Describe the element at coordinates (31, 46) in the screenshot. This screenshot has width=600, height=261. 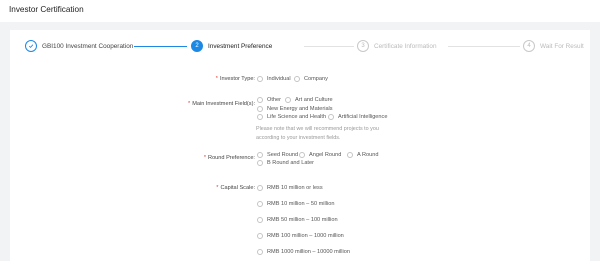
I see `check-icon` at that location.